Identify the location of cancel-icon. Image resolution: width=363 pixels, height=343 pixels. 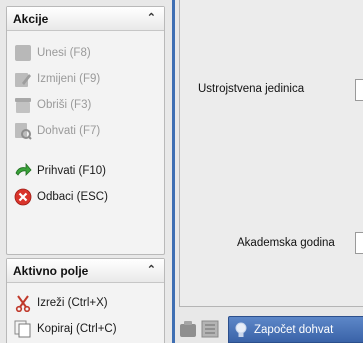
(23, 197).